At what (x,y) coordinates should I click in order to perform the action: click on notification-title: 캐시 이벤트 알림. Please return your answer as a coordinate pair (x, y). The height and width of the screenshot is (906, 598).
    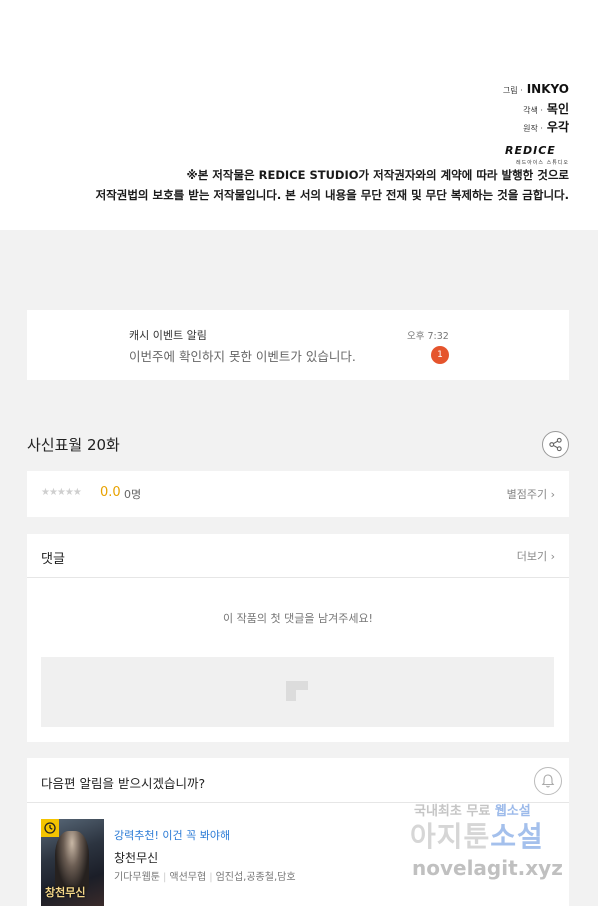
    Looking at the image, I should click on (168, 335).